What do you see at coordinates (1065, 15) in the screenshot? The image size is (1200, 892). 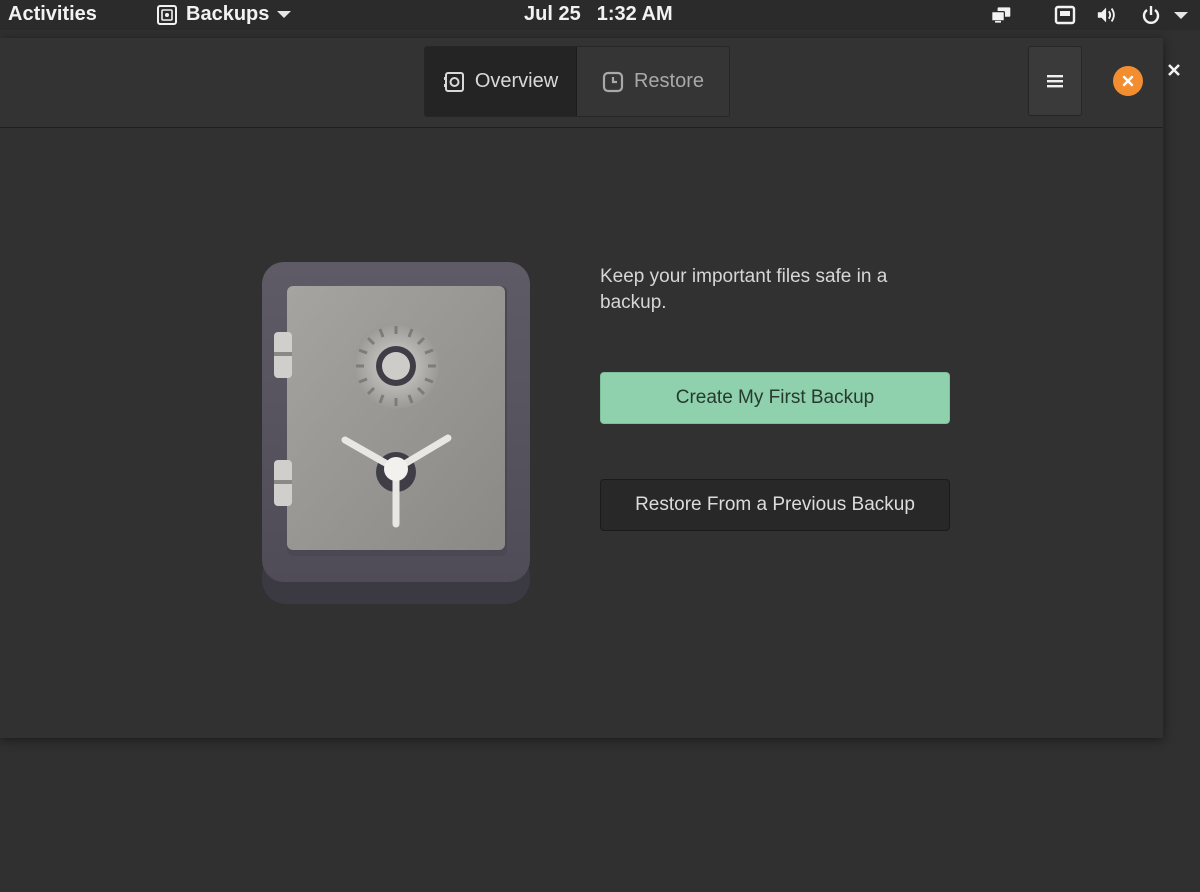 I see `ethernet-icon` at bounding box center [1065, 15].